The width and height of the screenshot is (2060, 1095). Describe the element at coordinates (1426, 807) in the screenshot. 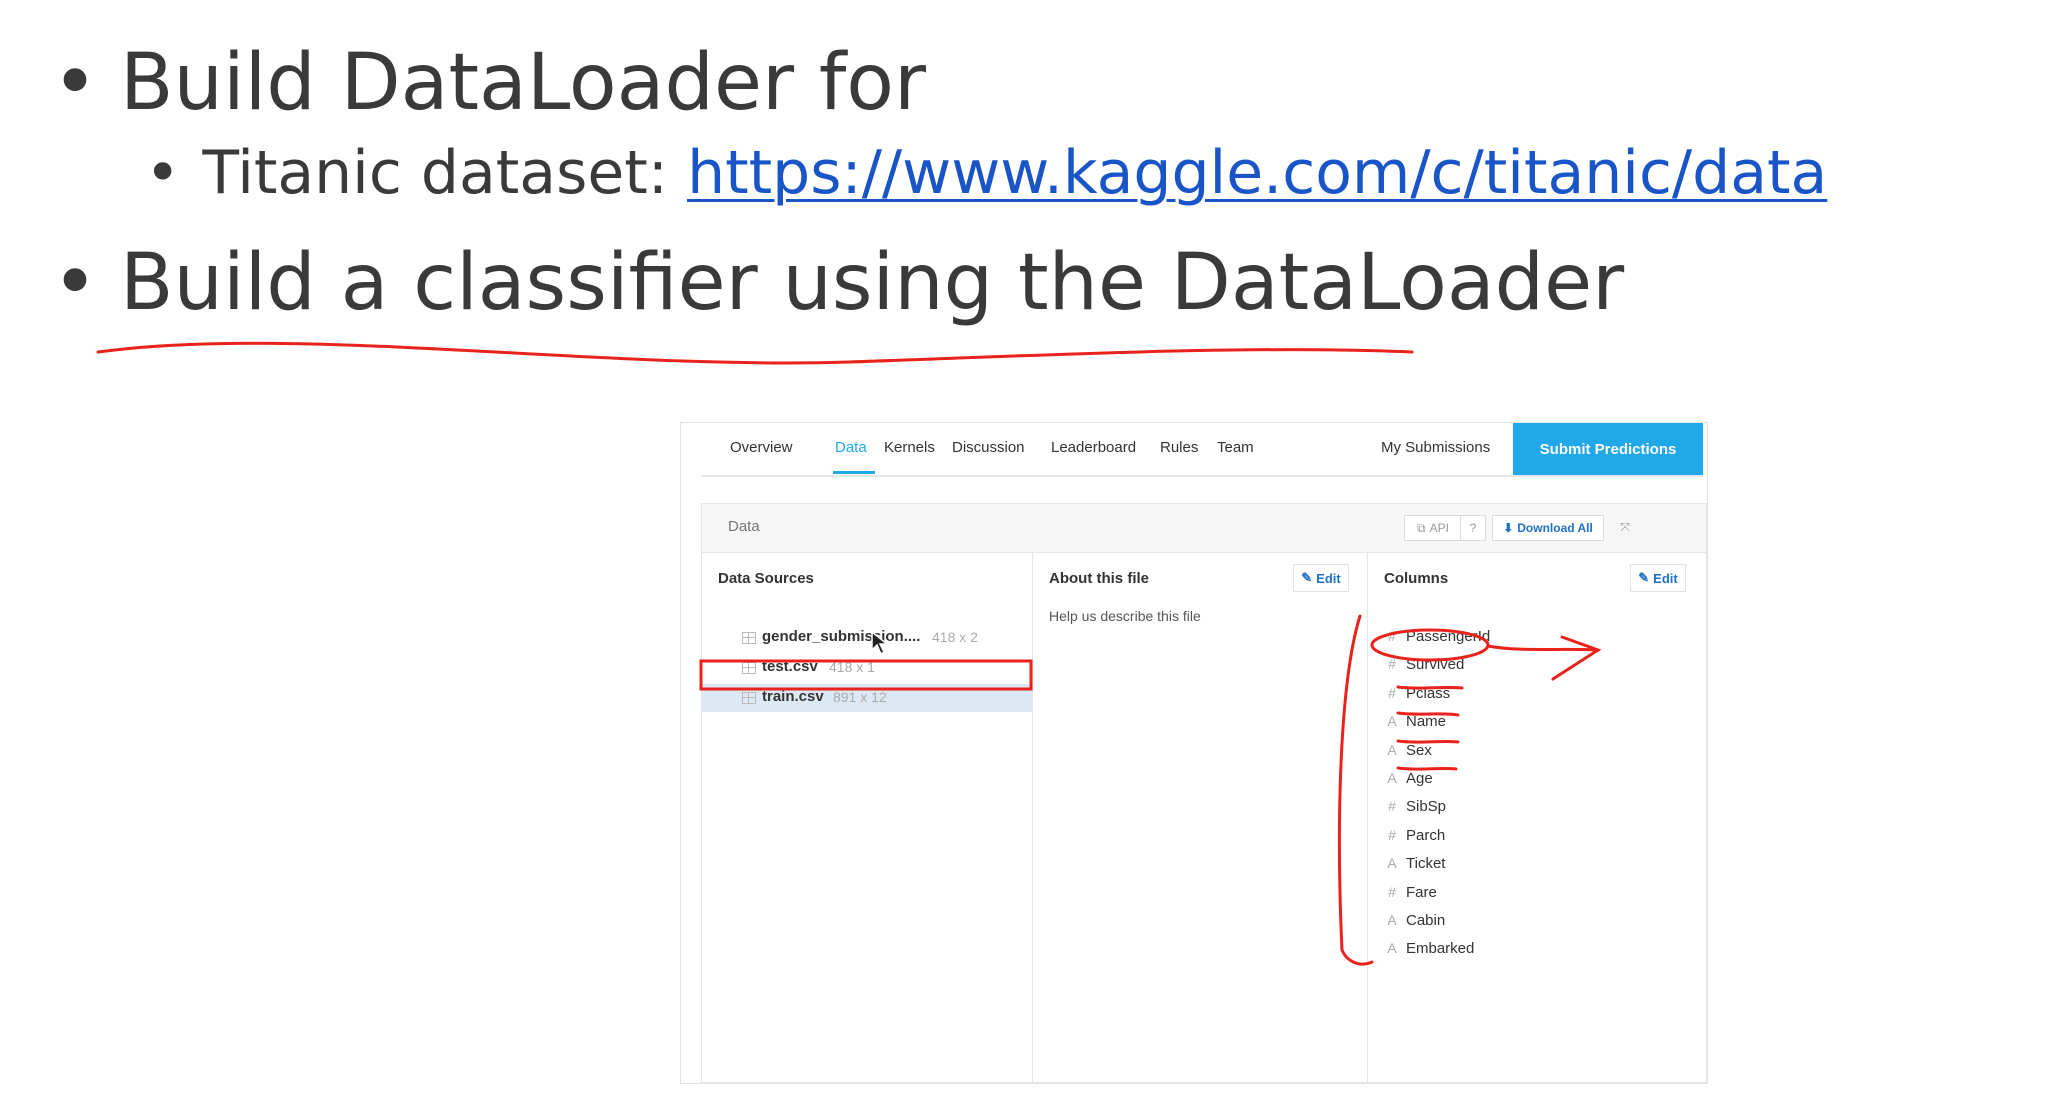

I see `column-name: SibSp` at that location.